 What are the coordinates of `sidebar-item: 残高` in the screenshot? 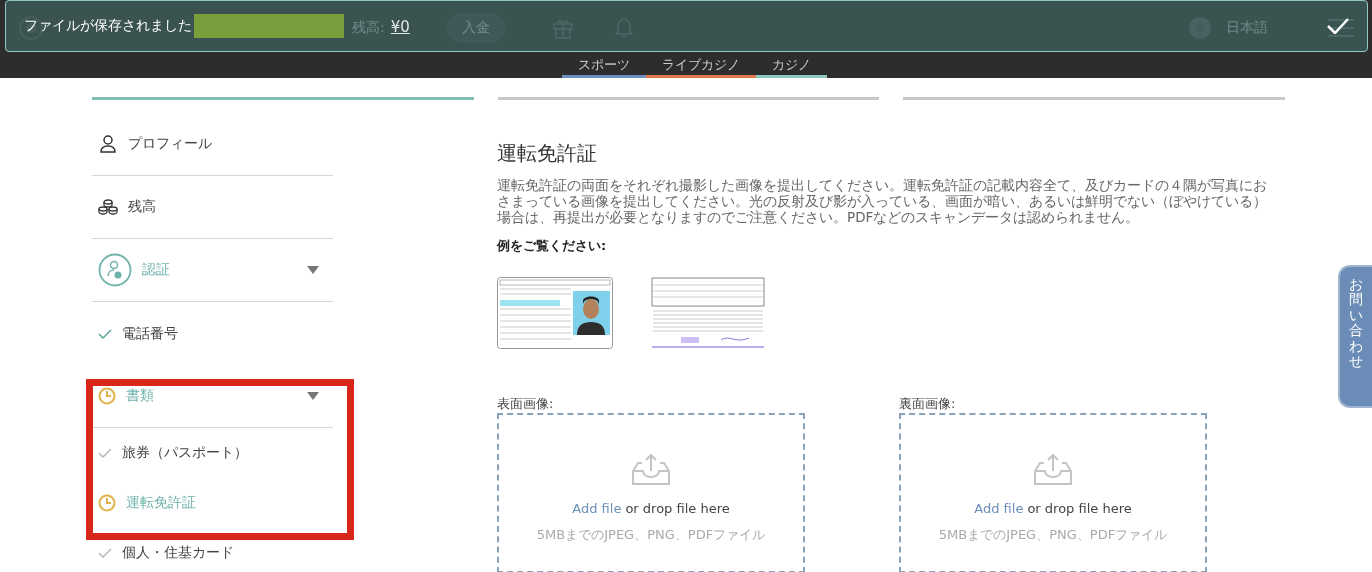 It's located at (230, 207).